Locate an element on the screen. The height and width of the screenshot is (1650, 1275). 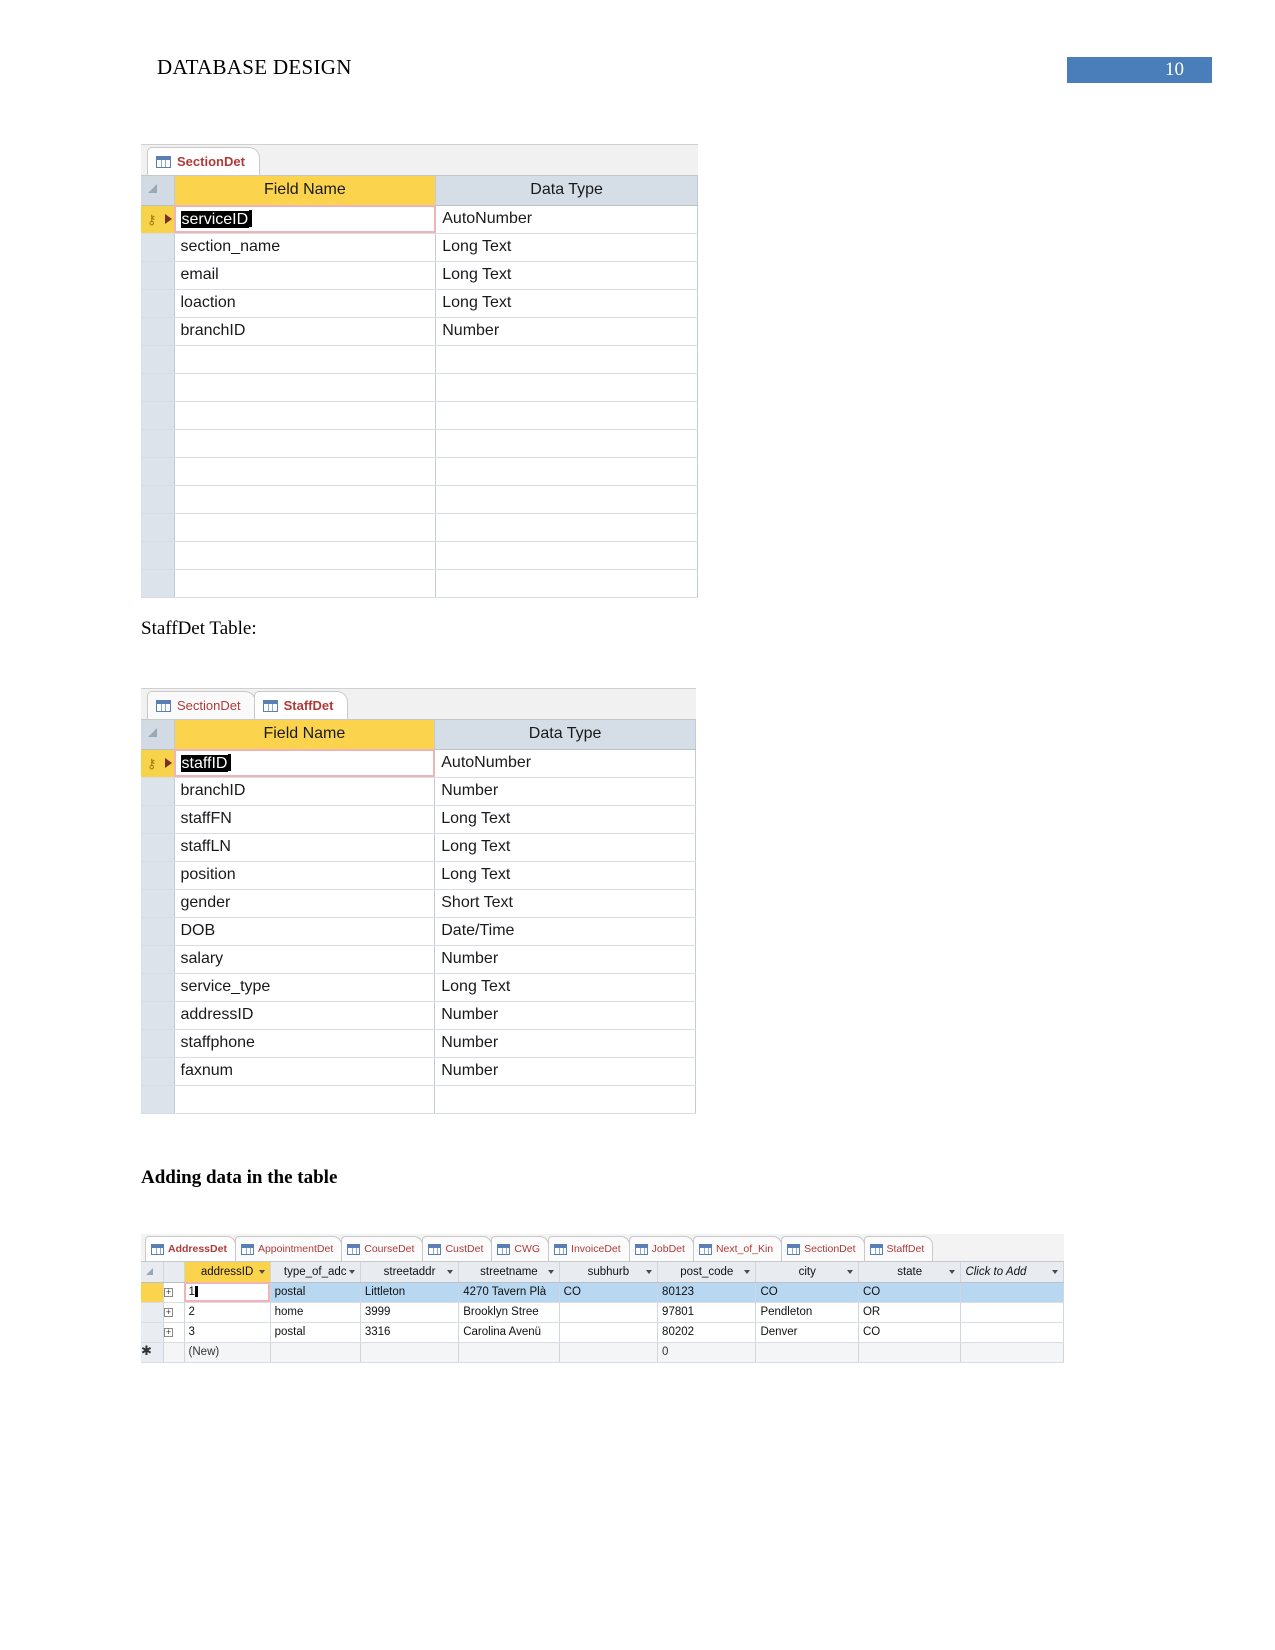
field-name-cell: faxnum is located at coordinates (305, 1071).